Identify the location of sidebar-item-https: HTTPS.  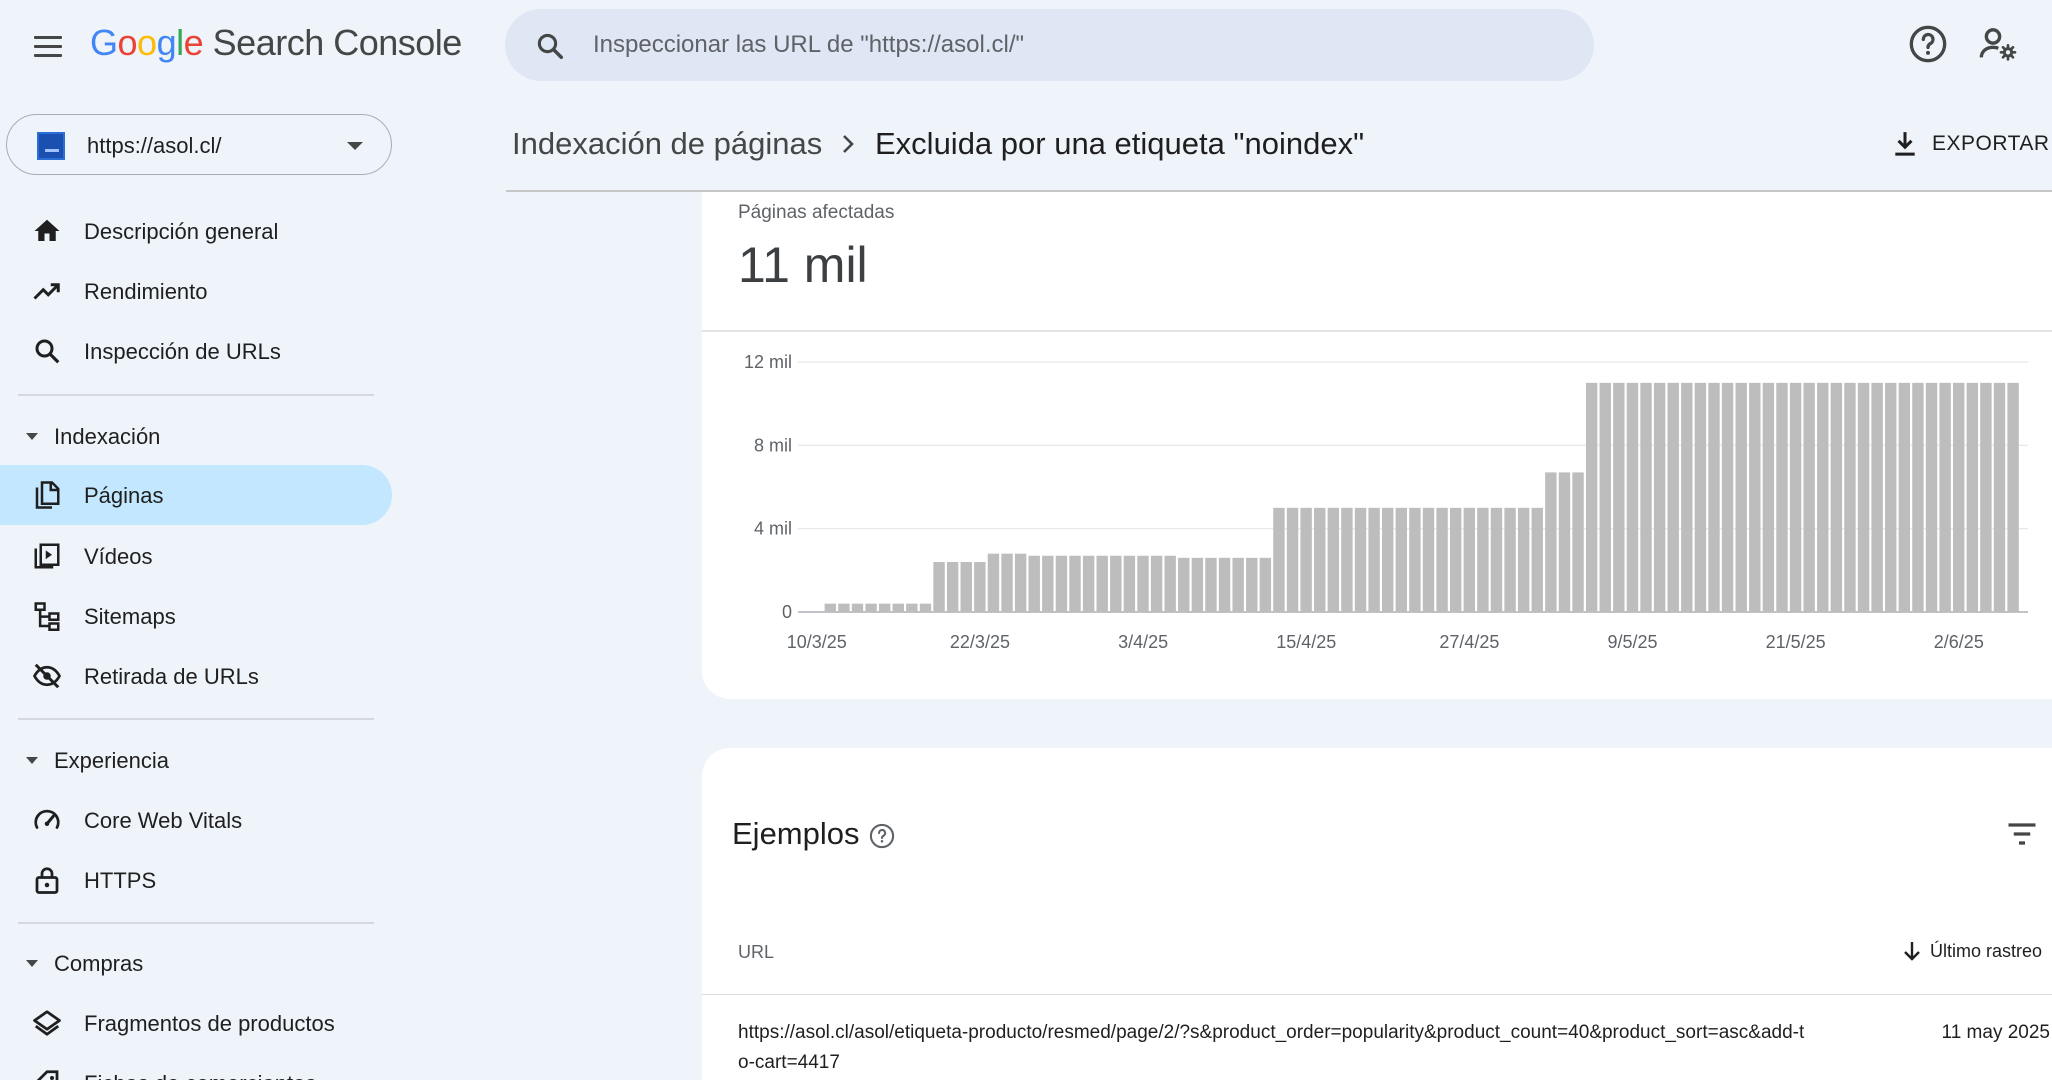
(196, 880).